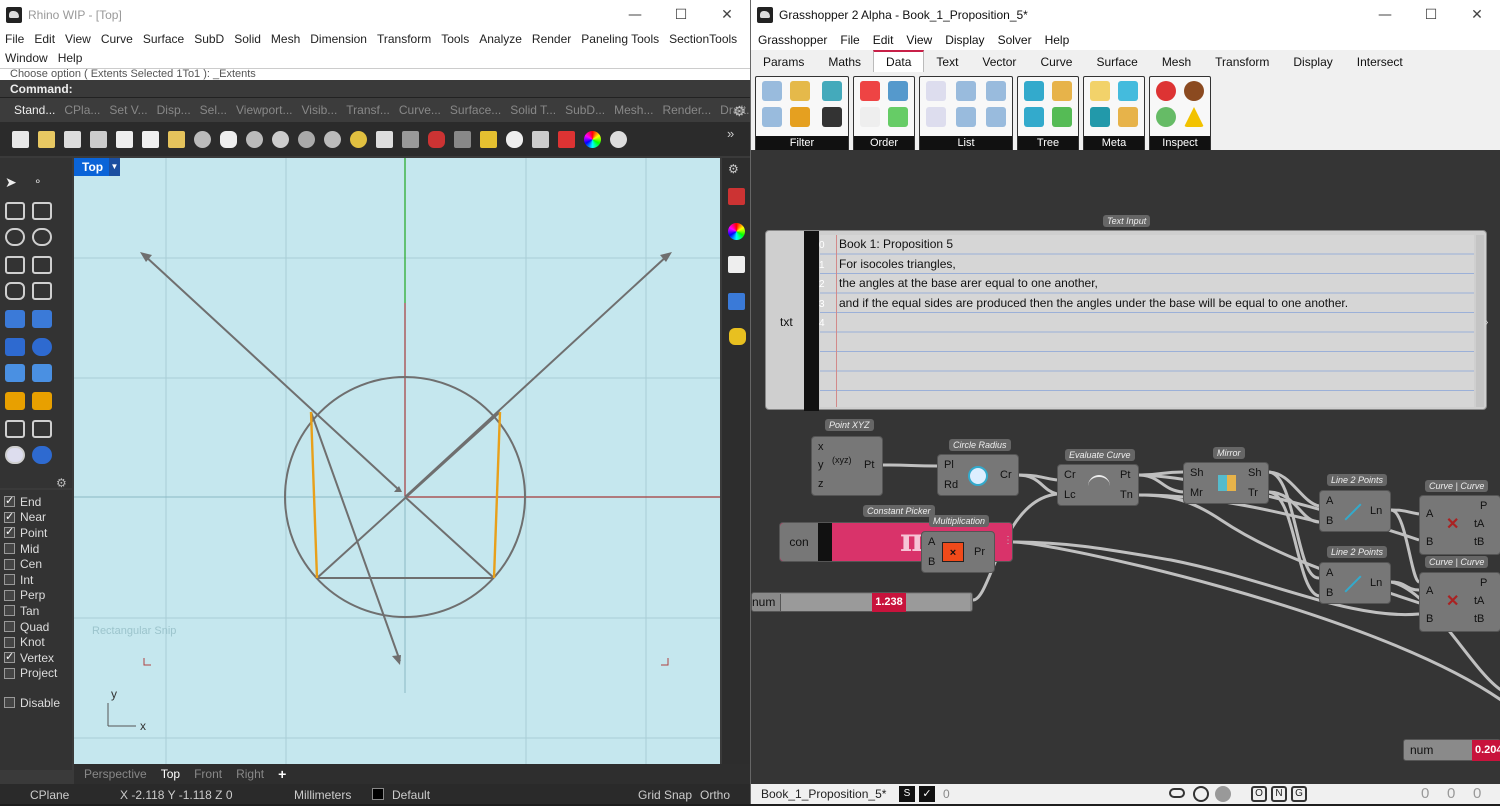 The width and height of the screenshot is (1500, 806). Describe the element at coordinates (1329, 521) in the screenshot. I see `line-a-b-input: B` at that location.